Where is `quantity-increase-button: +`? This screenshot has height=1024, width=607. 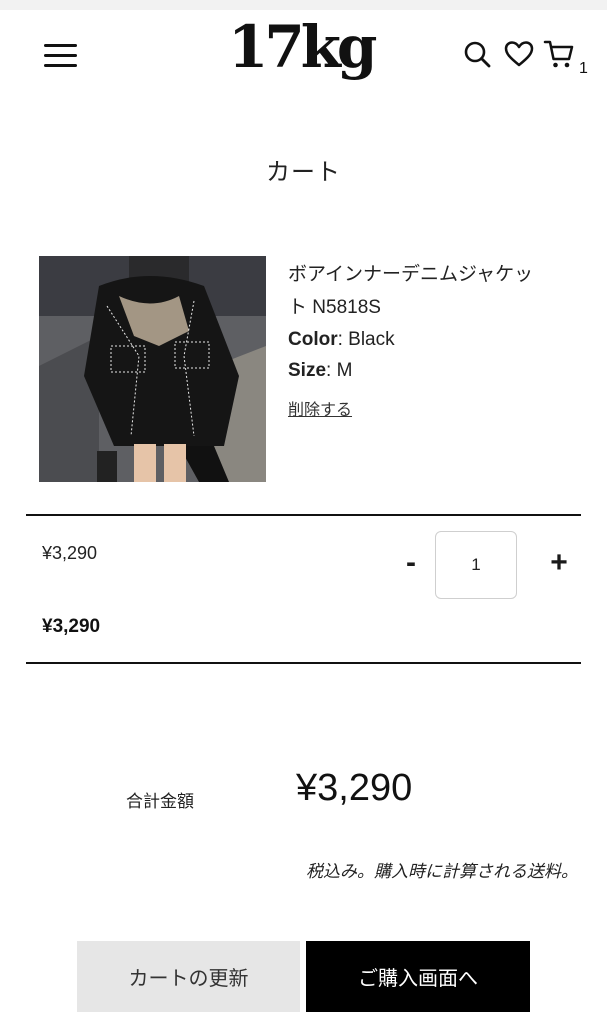 quantity-increase-button: + is located at coordinates (559, 564).